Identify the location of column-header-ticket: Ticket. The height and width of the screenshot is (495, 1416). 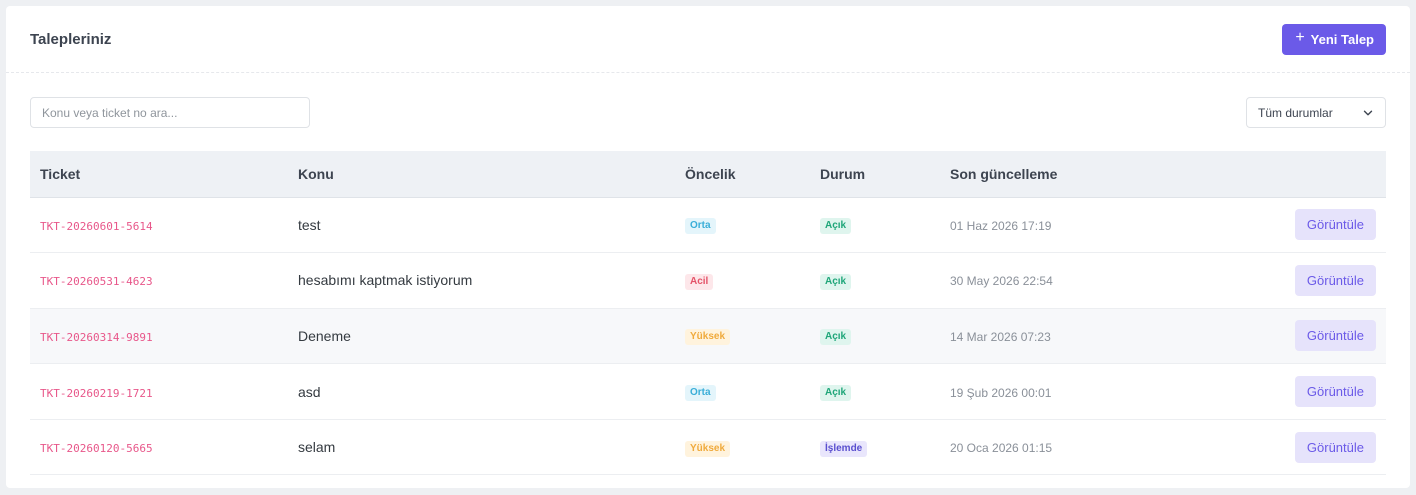
(159, 174).